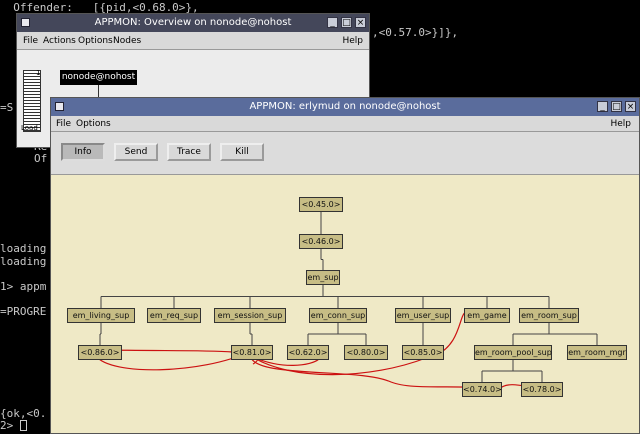 Image resolution: width=640 pixels, height=434 pixels. I want to click on node-connector, so click(98, 91).